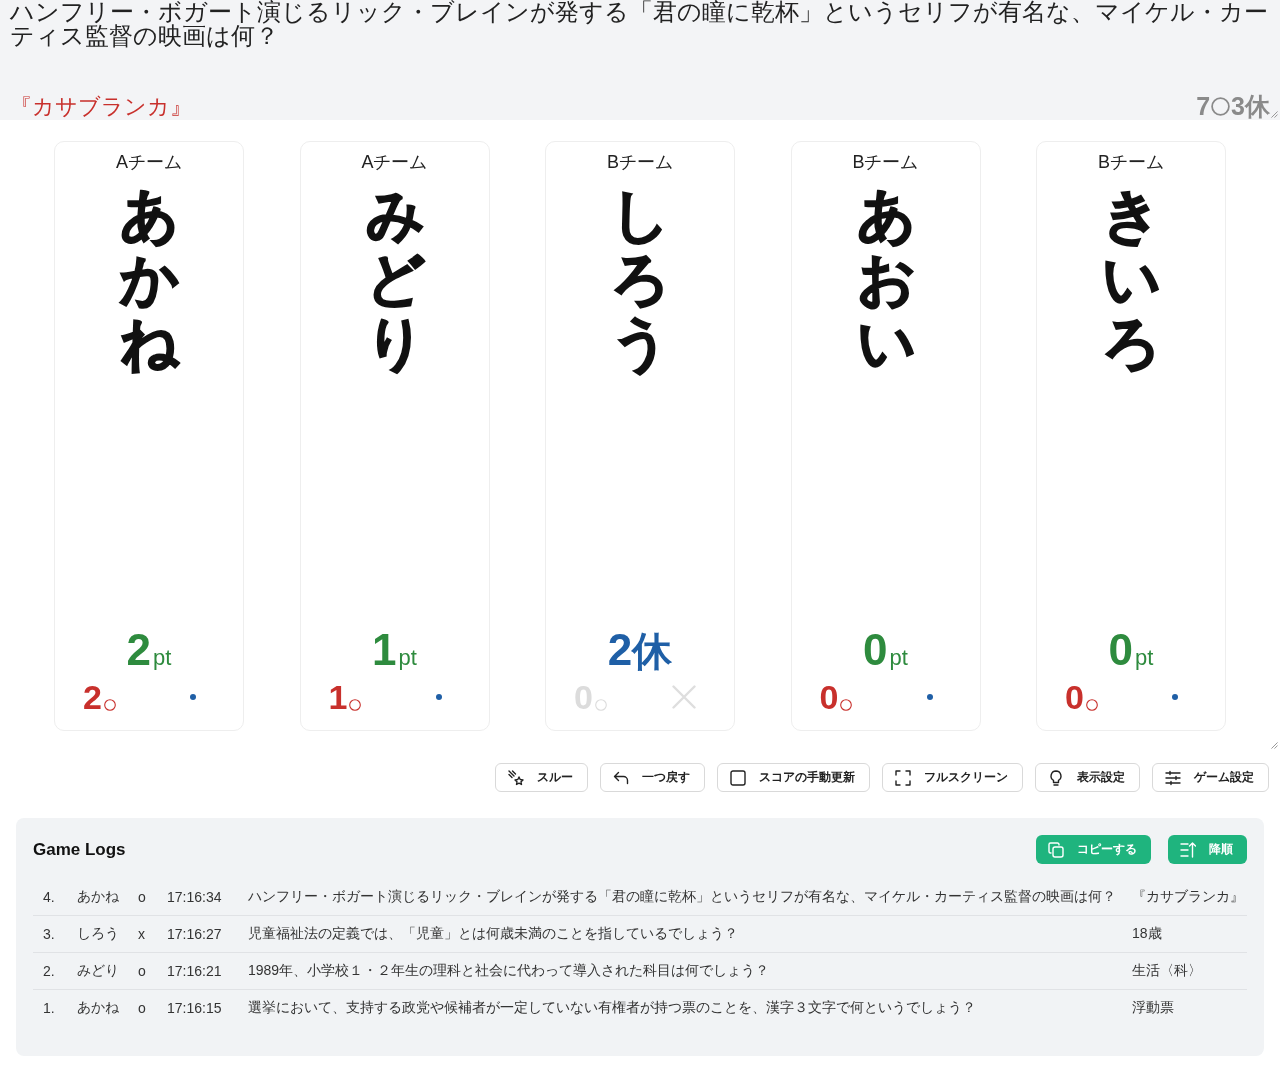  What do you see at coordinates (621, 777) in the screenshot?
I see `undo-icon` at bounding box center [621, 777].